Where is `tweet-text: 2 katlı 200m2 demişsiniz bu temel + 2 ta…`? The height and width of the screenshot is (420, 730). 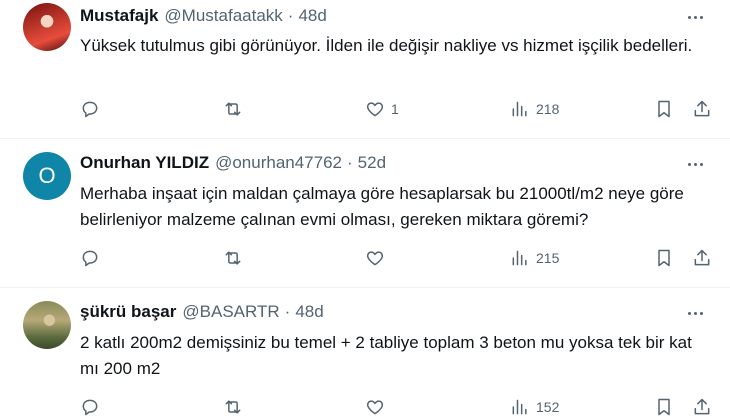
tweet-text: 2 katlı 200m2 demişsiniz bu temel + 2 ta… is located at coordinates (386, 355).